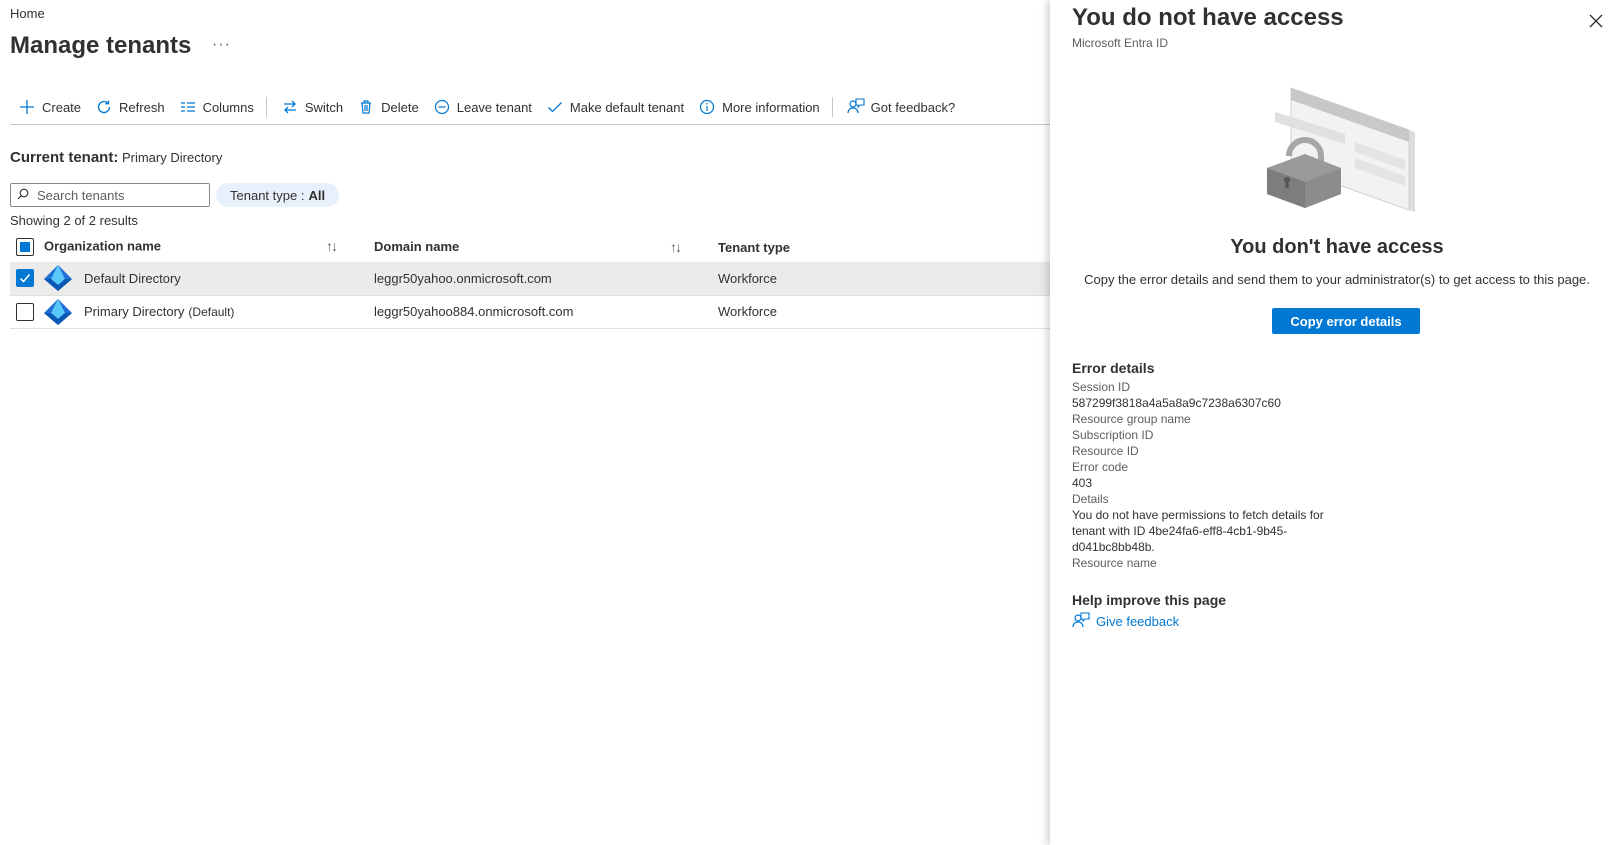  I want to click on tenant-type-filter-value: All, so click(317, 195).